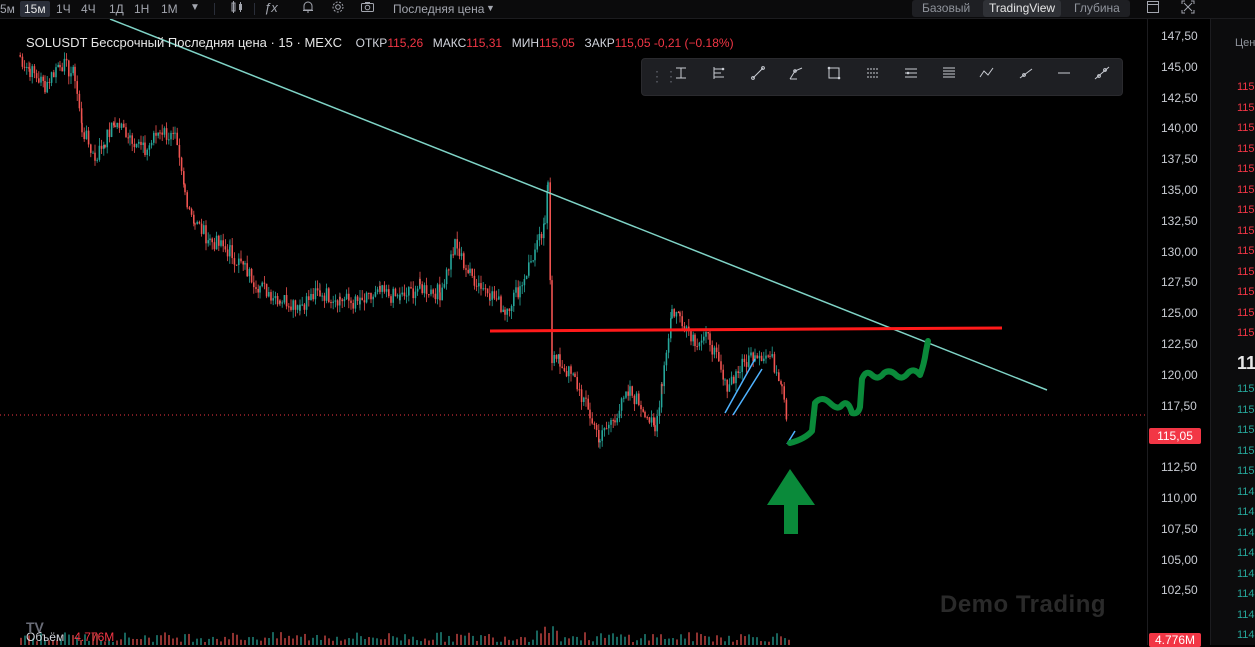 Image resolution: width=1255 pixels, height=647 pixels. I want to click on settings-icon, so click(338, 9).